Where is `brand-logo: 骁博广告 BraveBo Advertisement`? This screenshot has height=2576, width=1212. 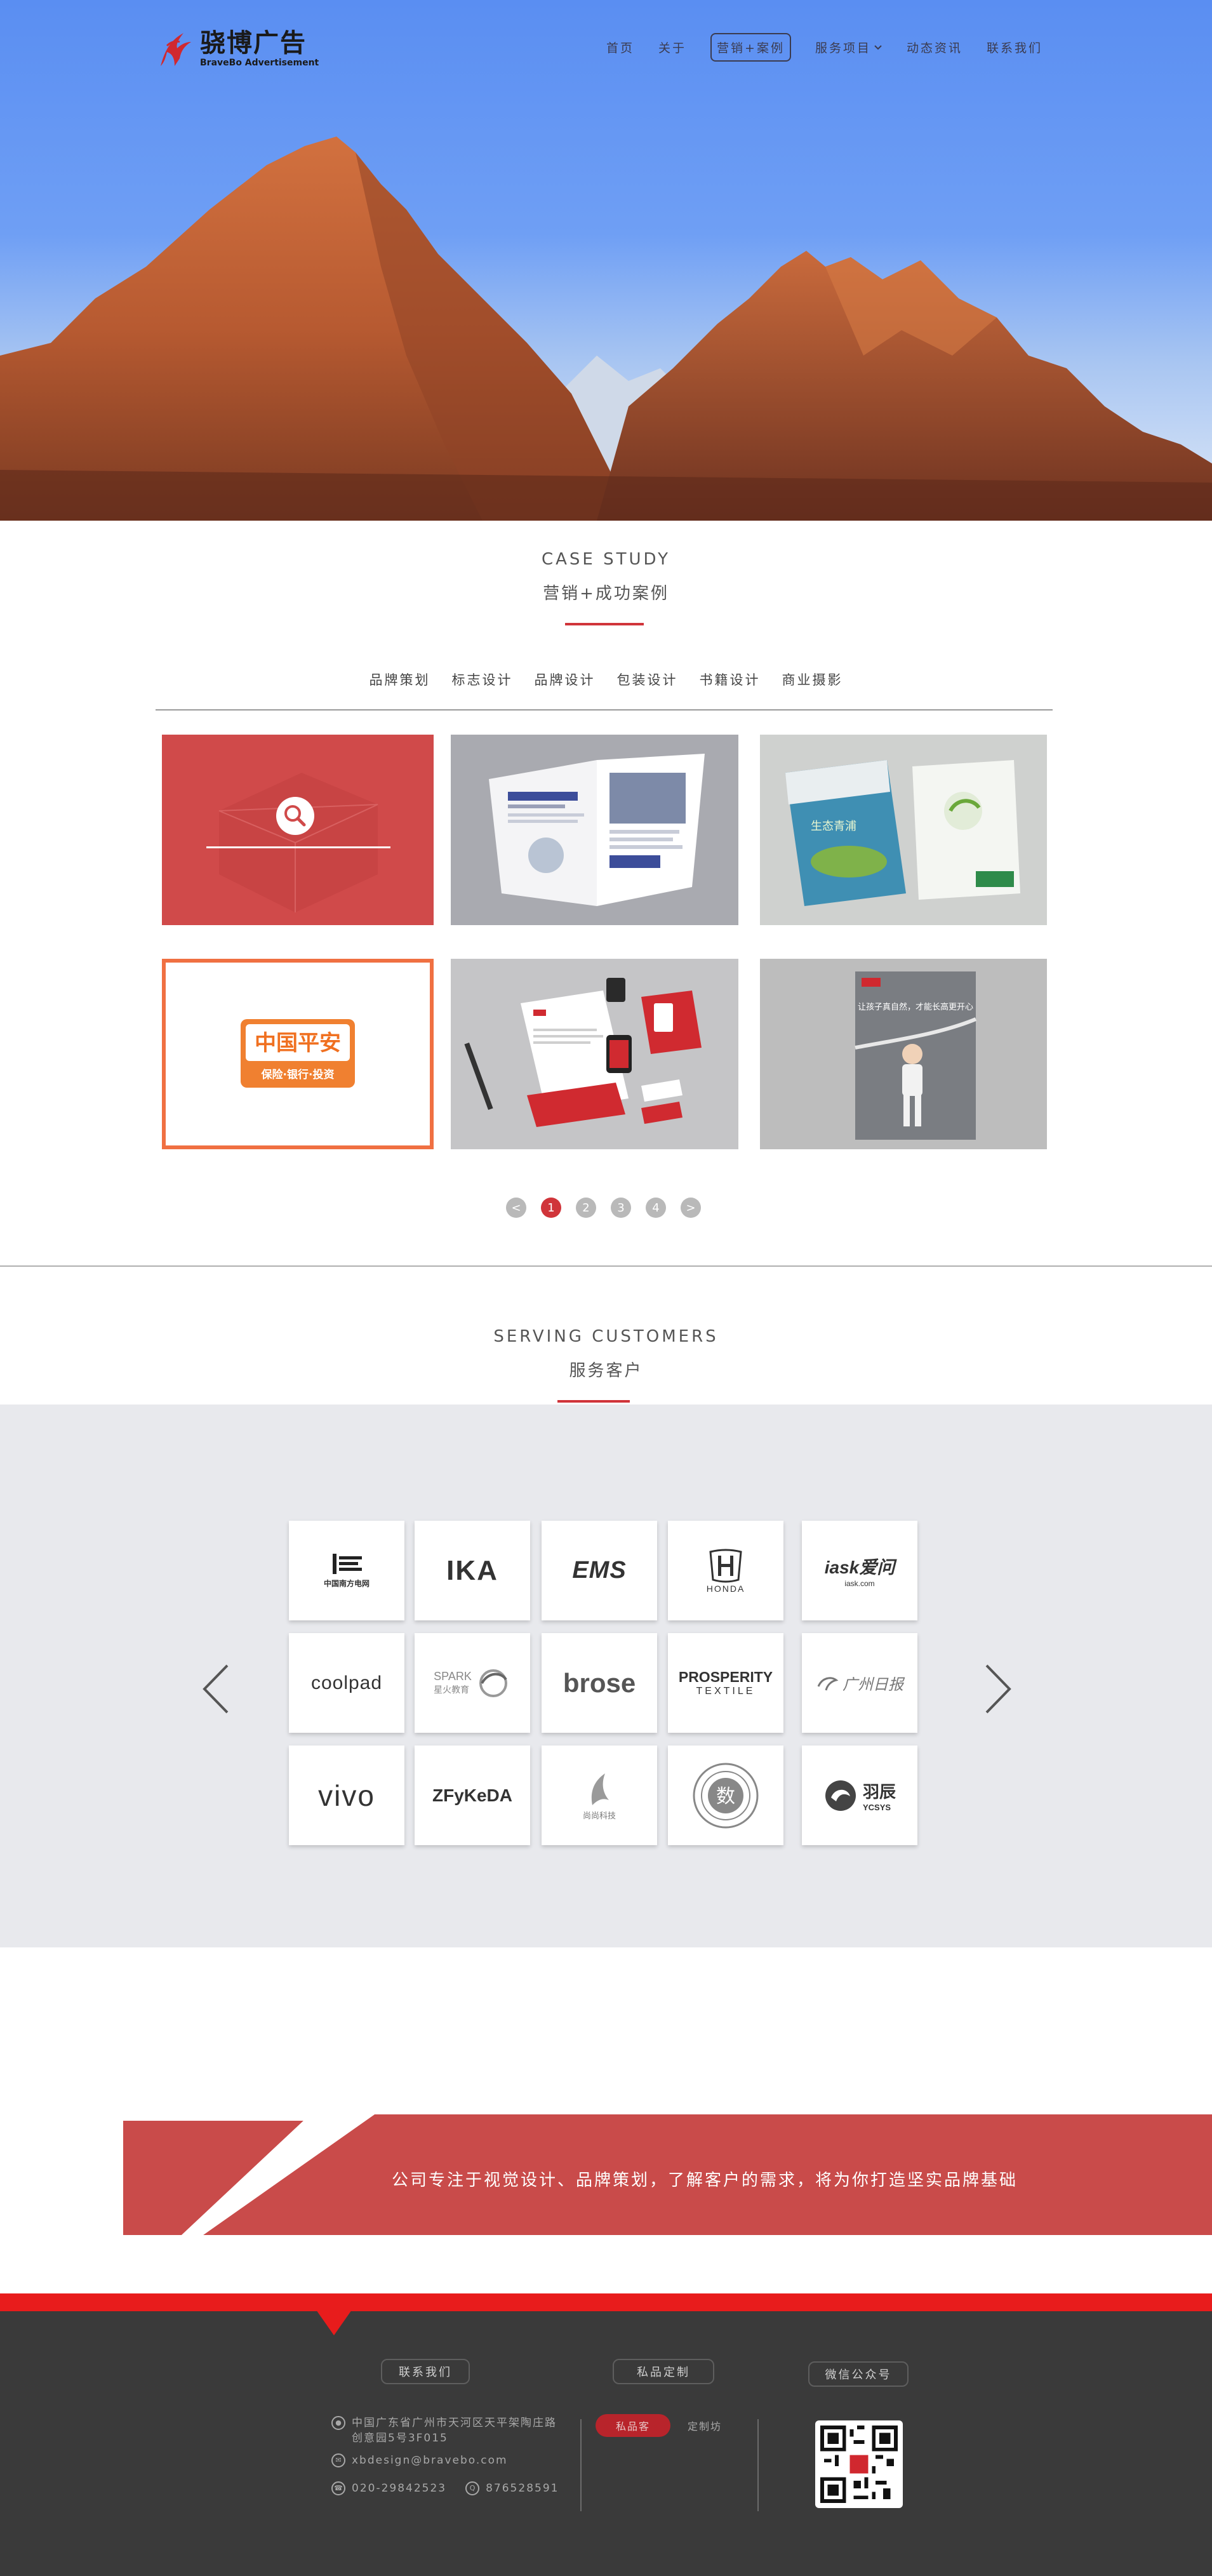
brand-logo: 骁博广告 BraveBo Advertisement is located at coordinates (237, 49).